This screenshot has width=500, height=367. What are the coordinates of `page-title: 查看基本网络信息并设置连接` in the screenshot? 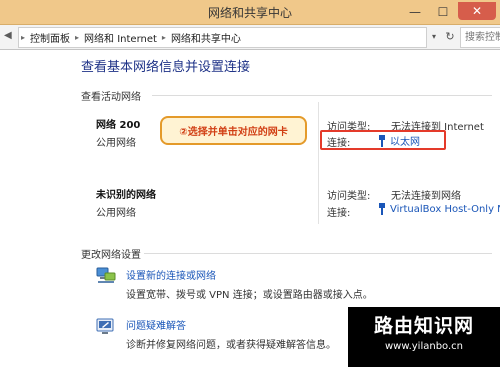 It's located at (166, 67).